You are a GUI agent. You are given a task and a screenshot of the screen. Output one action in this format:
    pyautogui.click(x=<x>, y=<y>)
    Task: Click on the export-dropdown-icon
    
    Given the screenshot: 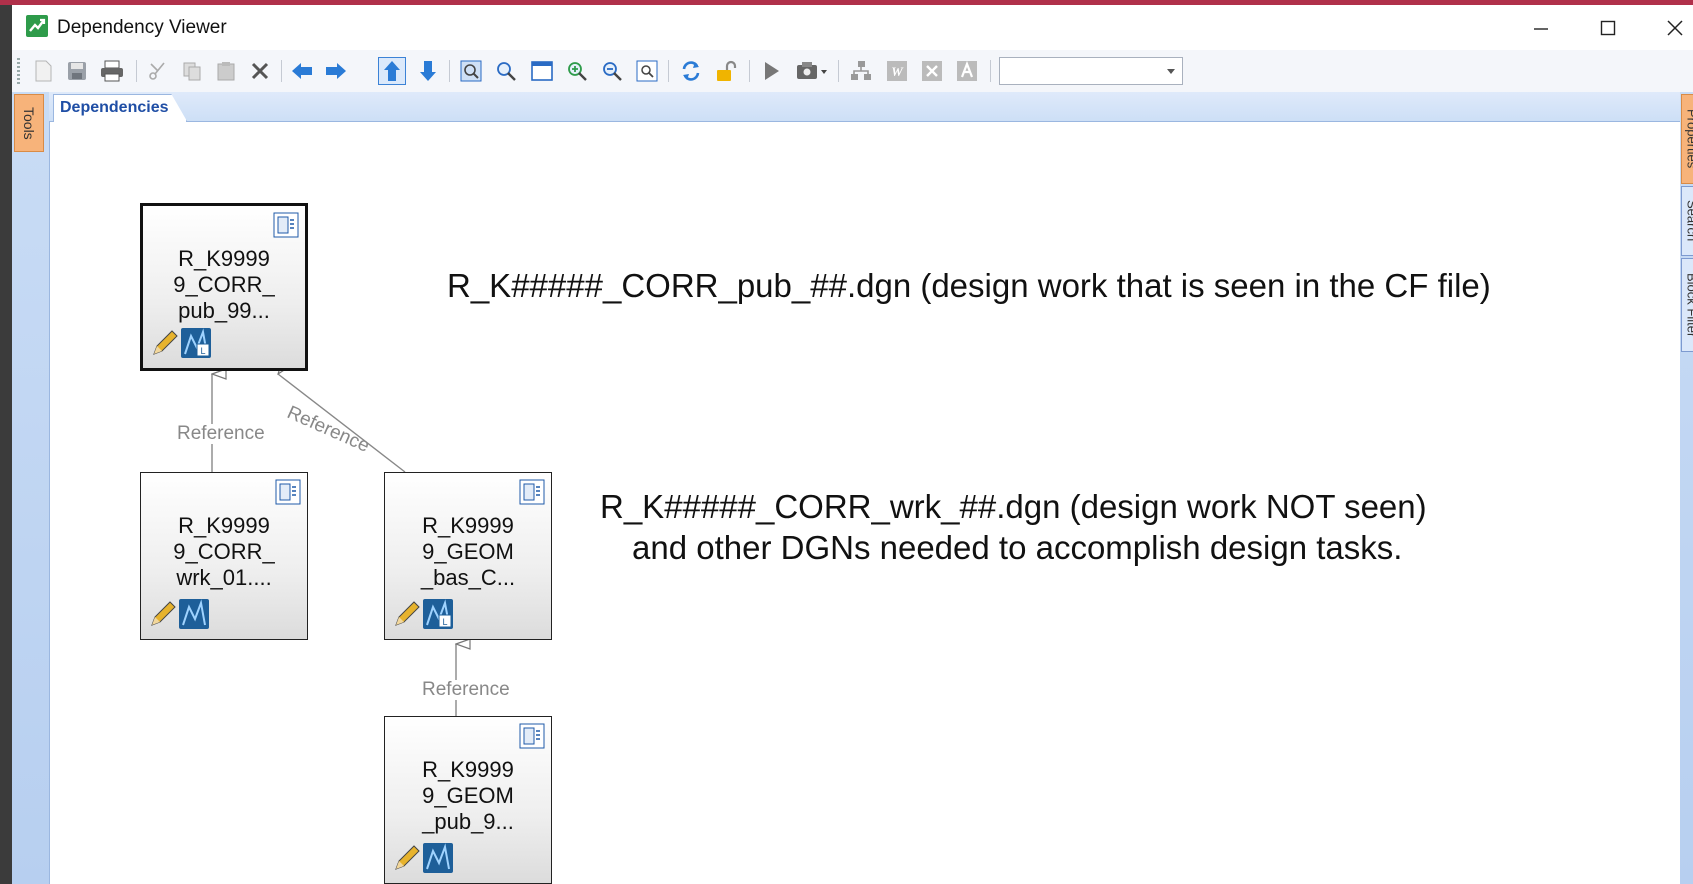 What is the action you would take?
    pyautogui.click(x=812, y=70)
    